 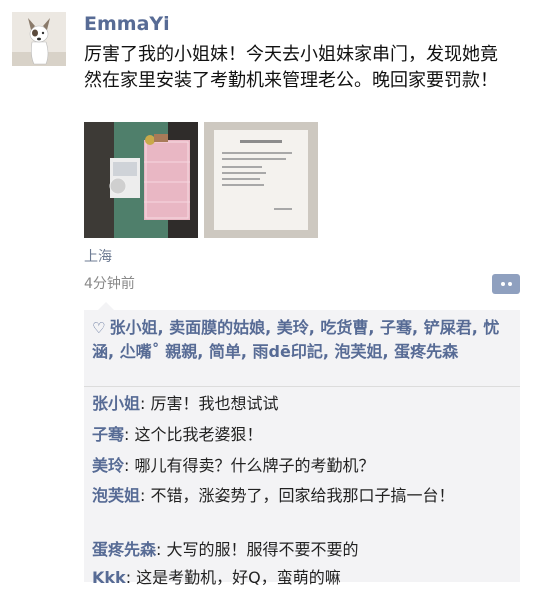 I want to click on post-time: 4分钟前, so click(x=109, y=284).